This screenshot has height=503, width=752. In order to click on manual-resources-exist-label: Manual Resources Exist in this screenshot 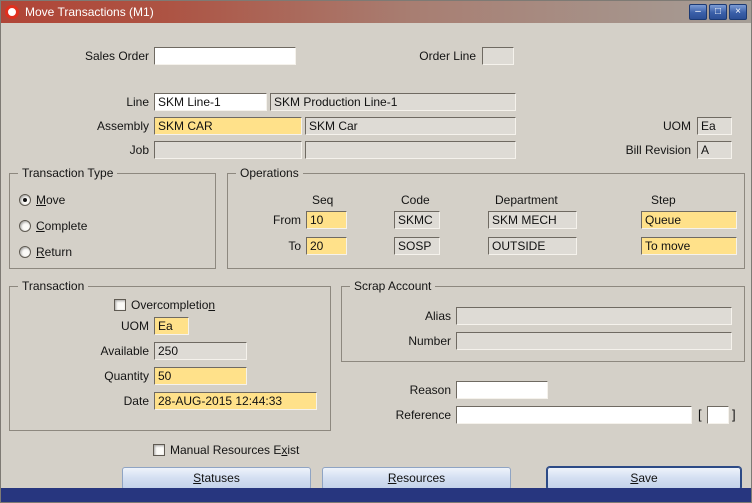, I will do `click(234, 450)`.